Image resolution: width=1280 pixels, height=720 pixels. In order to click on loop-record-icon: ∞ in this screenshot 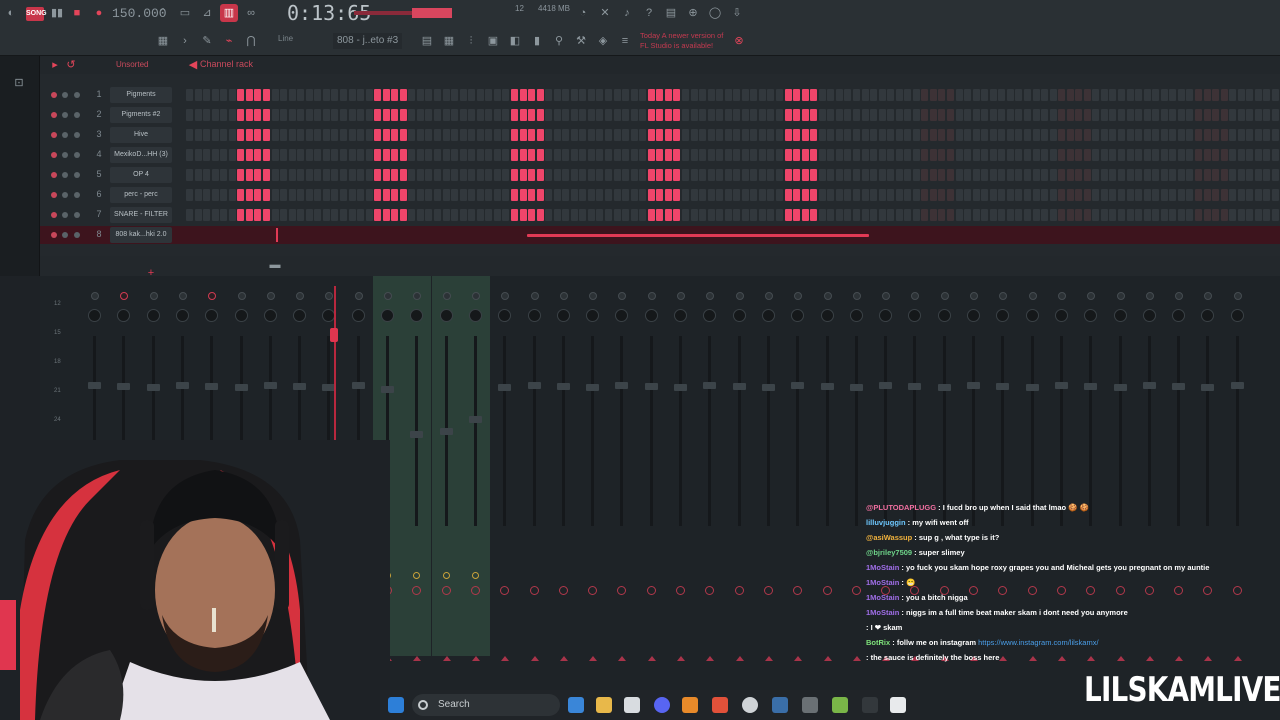, I will do `click(251, 13)`.